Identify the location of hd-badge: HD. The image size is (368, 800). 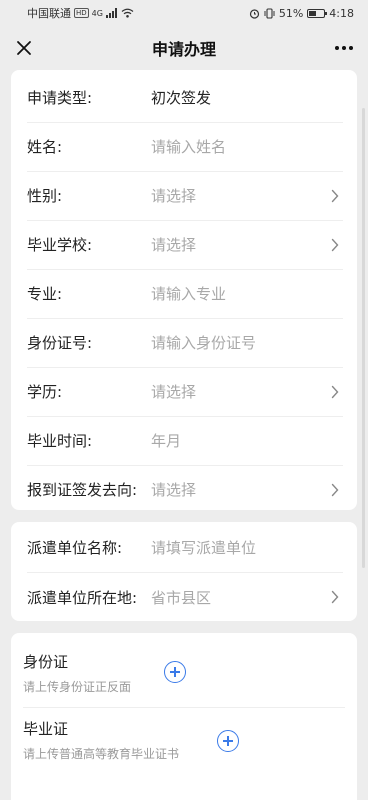
(81, 13).